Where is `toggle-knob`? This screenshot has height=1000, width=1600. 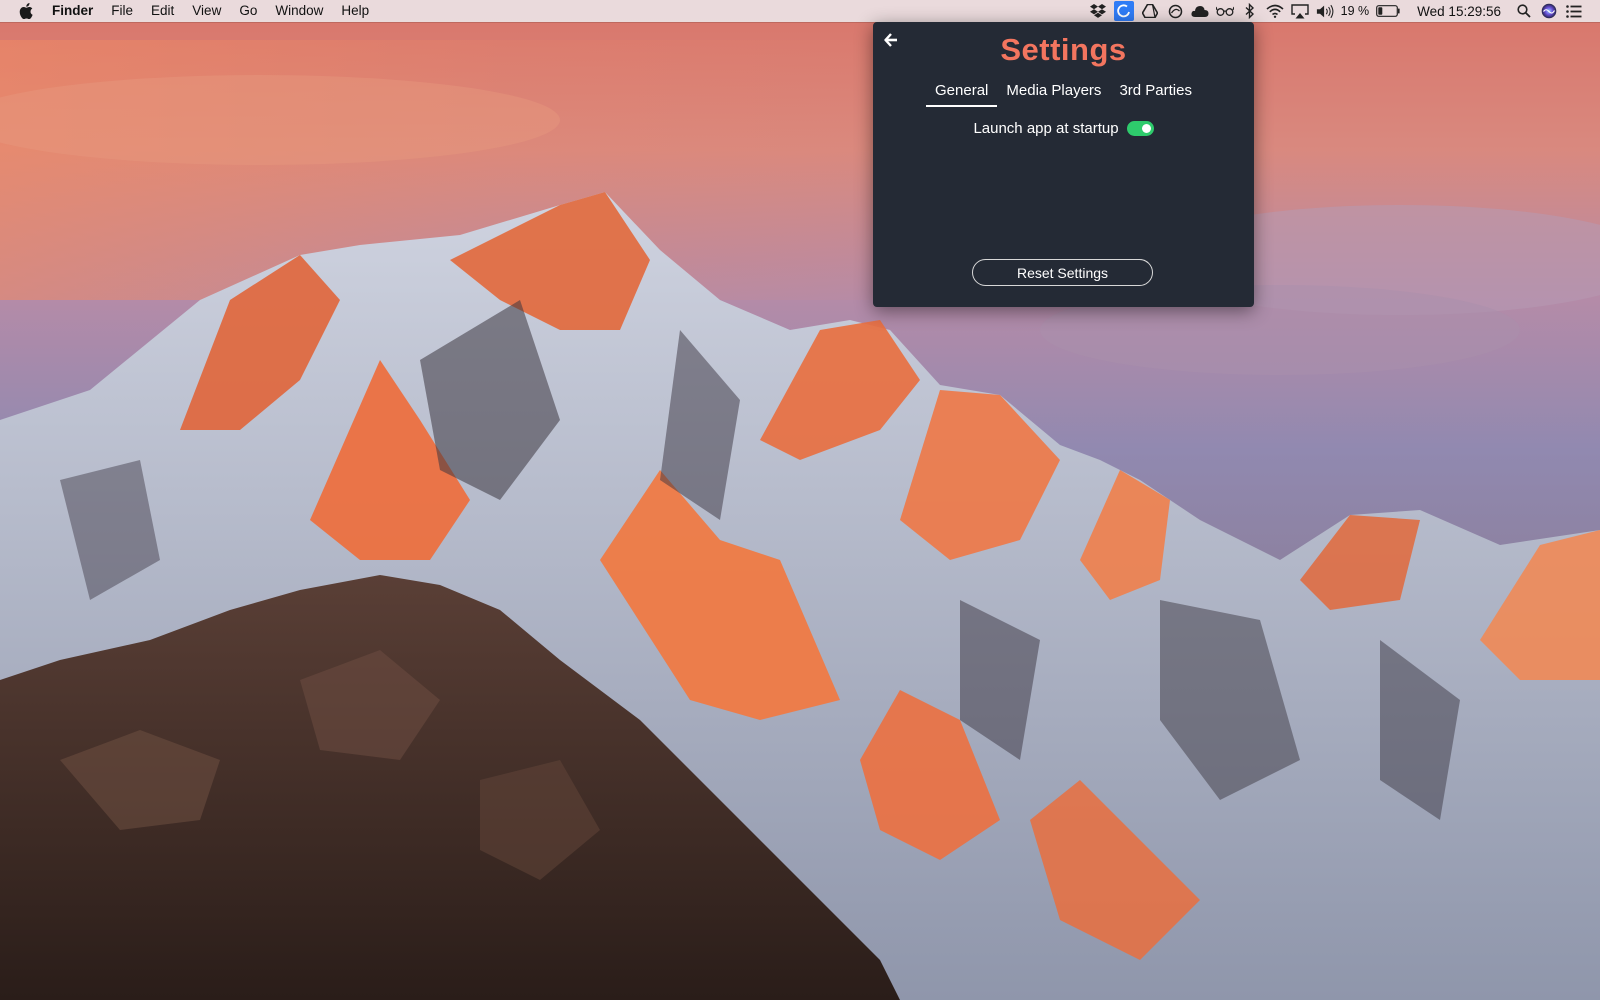
toggle-knob is located at coordinates (1146, 128).